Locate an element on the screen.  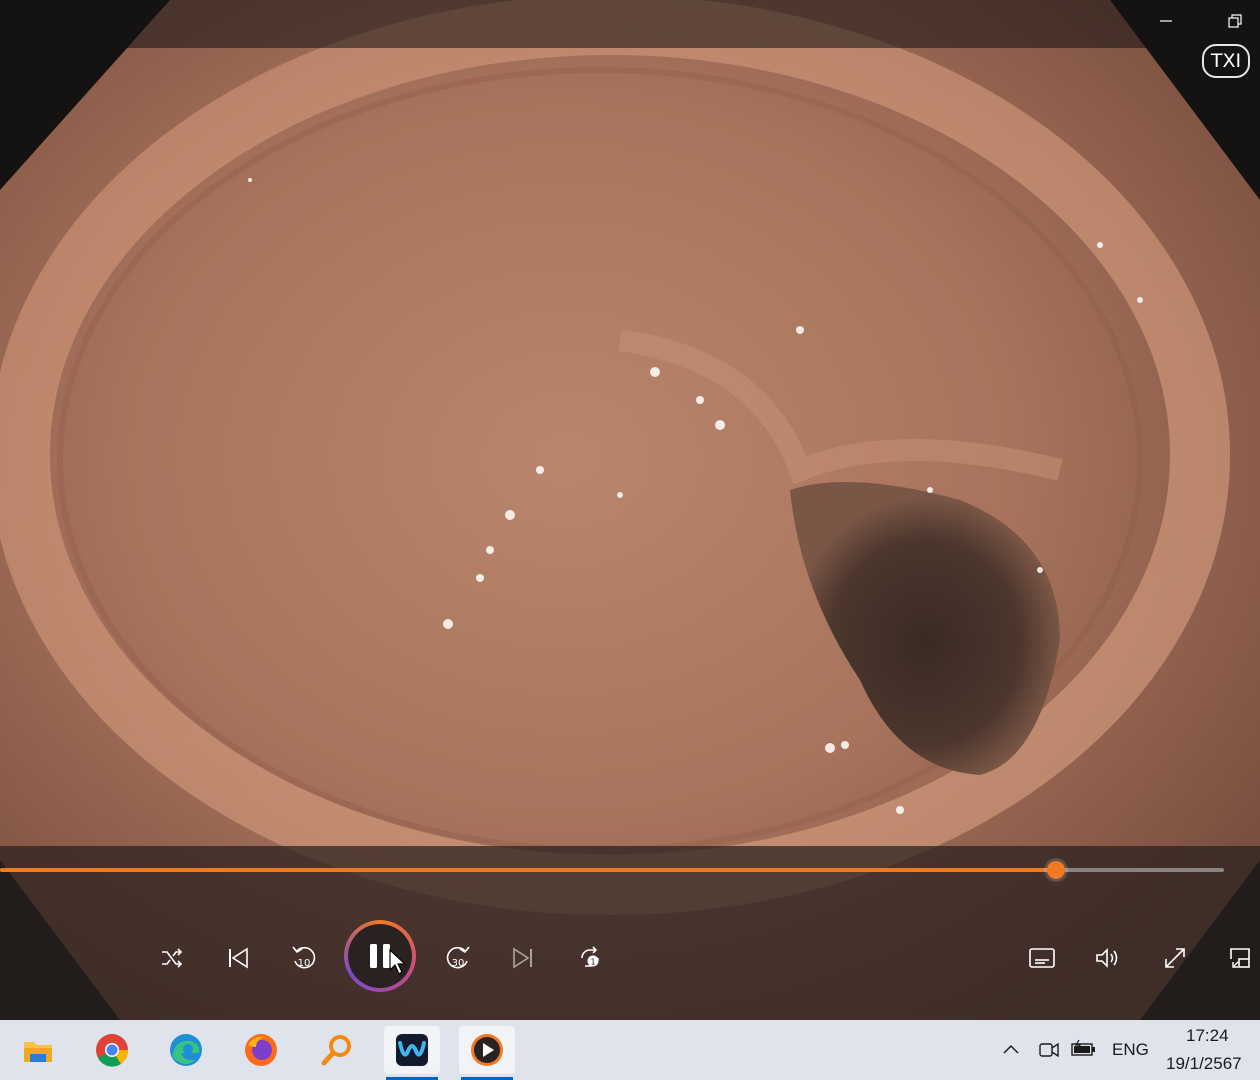
shuffle-icon is located at coordinates (172, 958).